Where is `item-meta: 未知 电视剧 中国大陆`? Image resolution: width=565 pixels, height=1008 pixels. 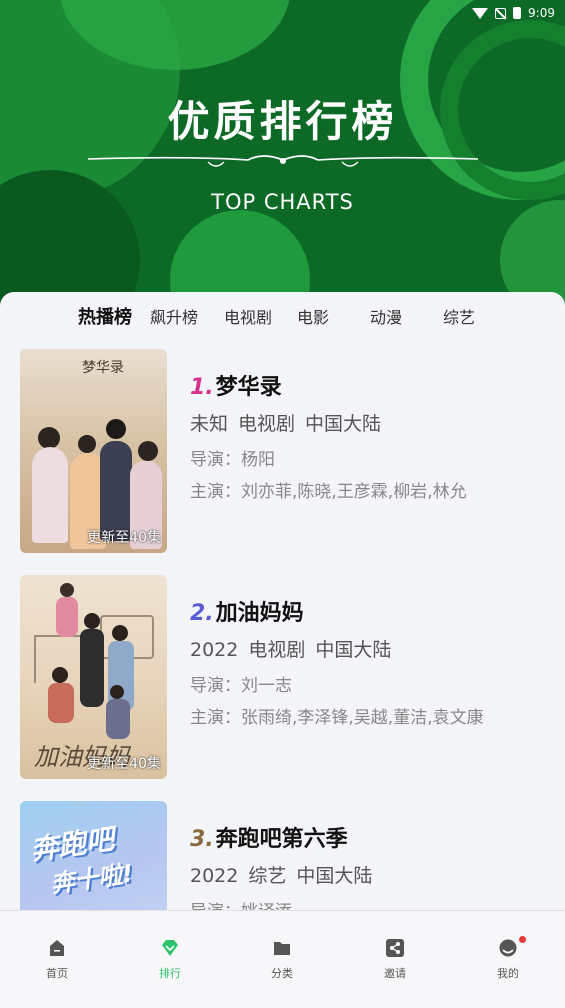
item-meta: 未知 电视剧 中国大陆 is located at coordinates (286, 424).